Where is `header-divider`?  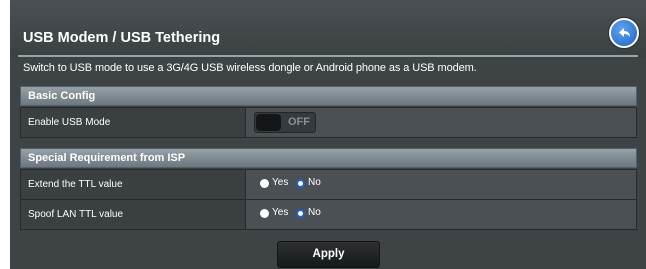
header-divider is located at coordinates (328, 56).